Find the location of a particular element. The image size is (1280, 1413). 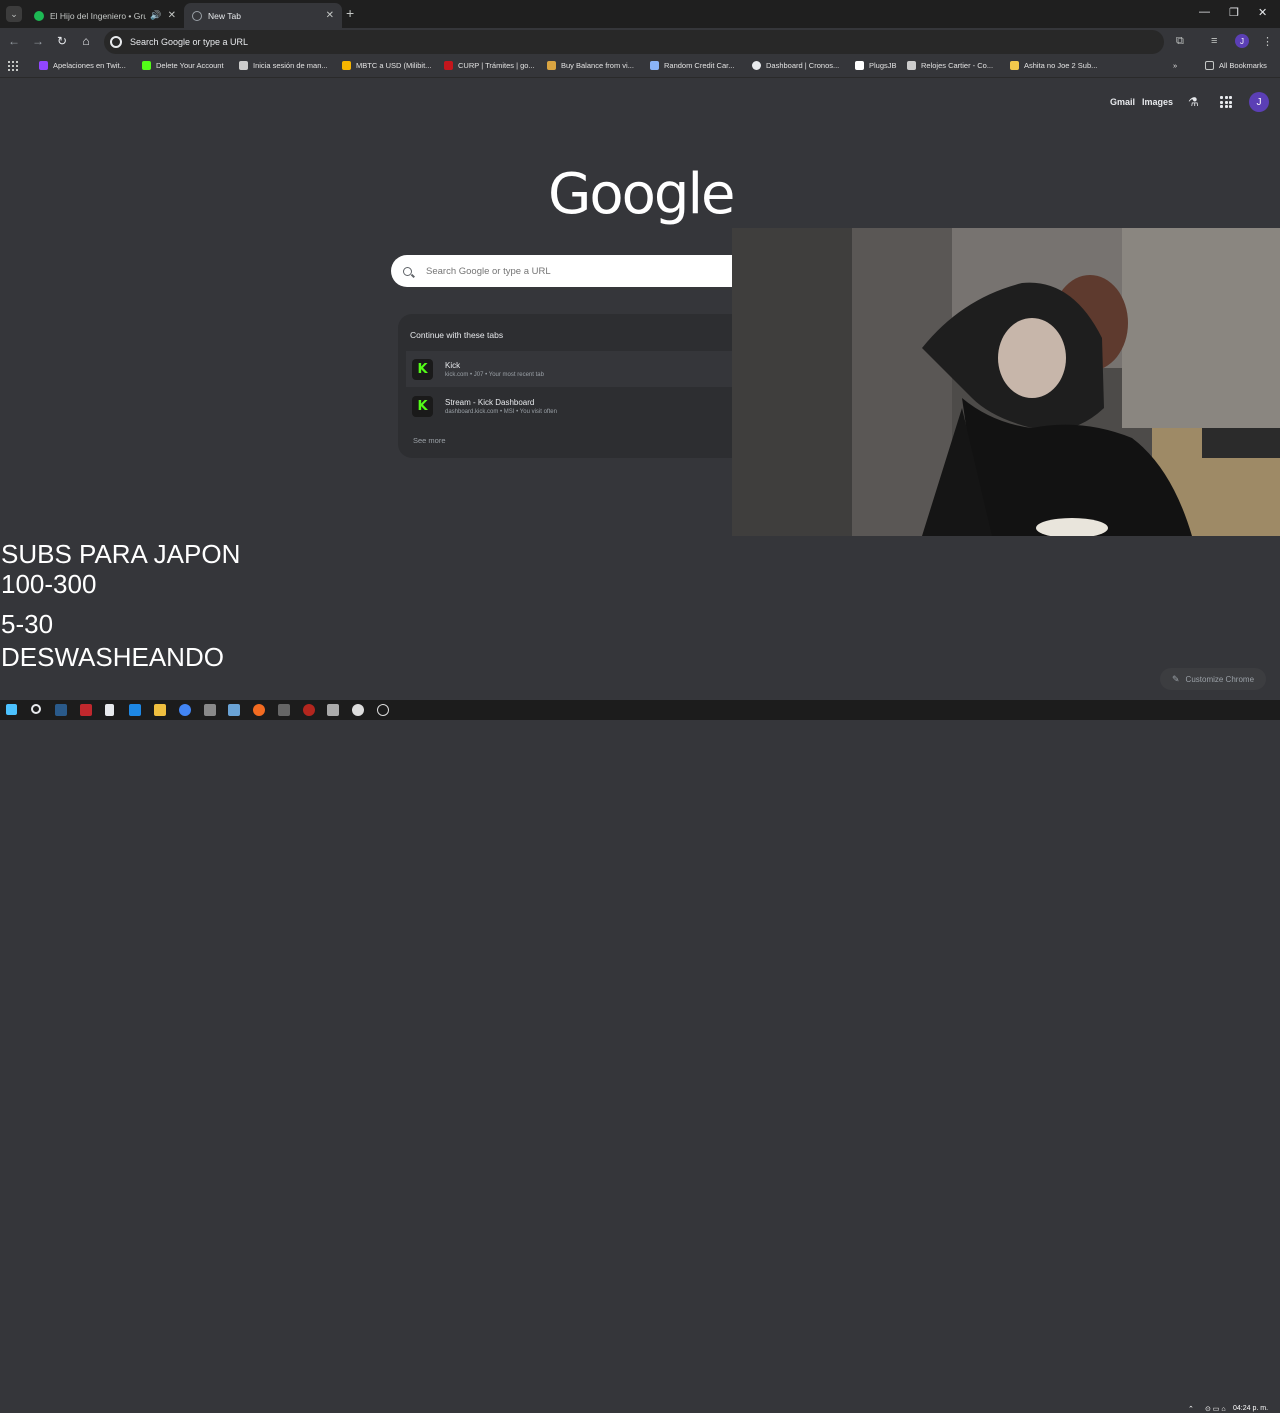

overlay-line-1: SUBS PARA JAPON is located at coordinates (121, 554).